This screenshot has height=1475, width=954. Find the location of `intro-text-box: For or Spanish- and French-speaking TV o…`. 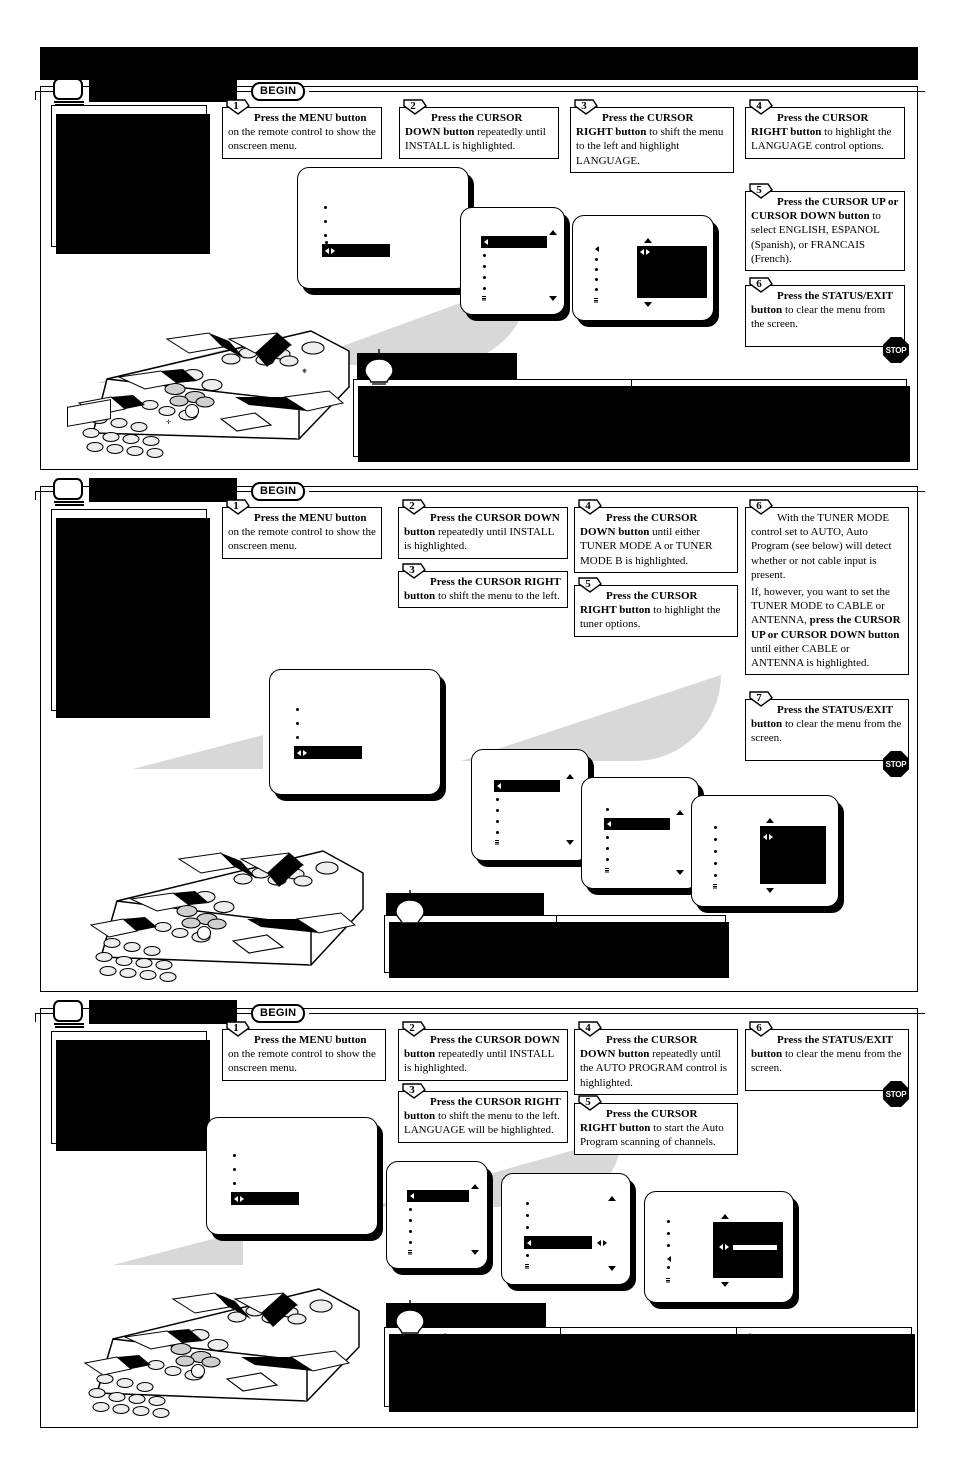

intro-text-box: For or Spanish- and French-speaking TV o… is located at coordinates (130, 179).